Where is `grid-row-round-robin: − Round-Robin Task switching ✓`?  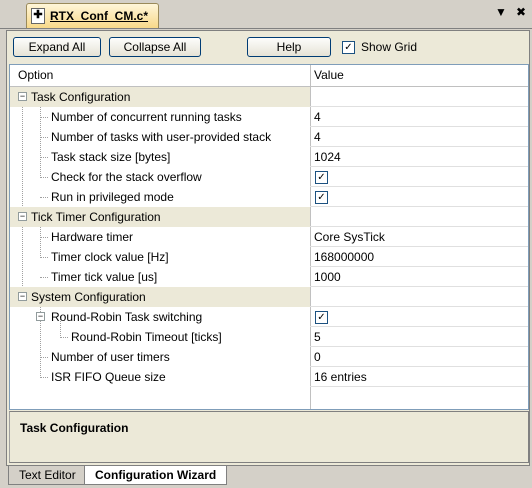
grid-row-round-robin: − Round-Robin Task switching ✓ is located at coordinates (269, 317).